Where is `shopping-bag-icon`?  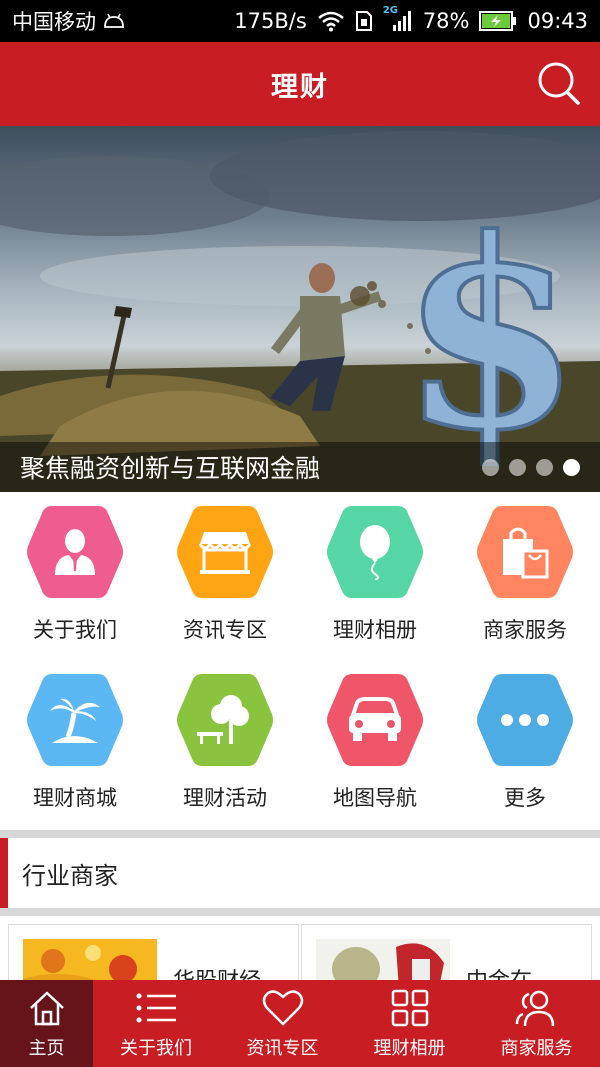
shopping-bag-icon is located at coordinates (526, 553).